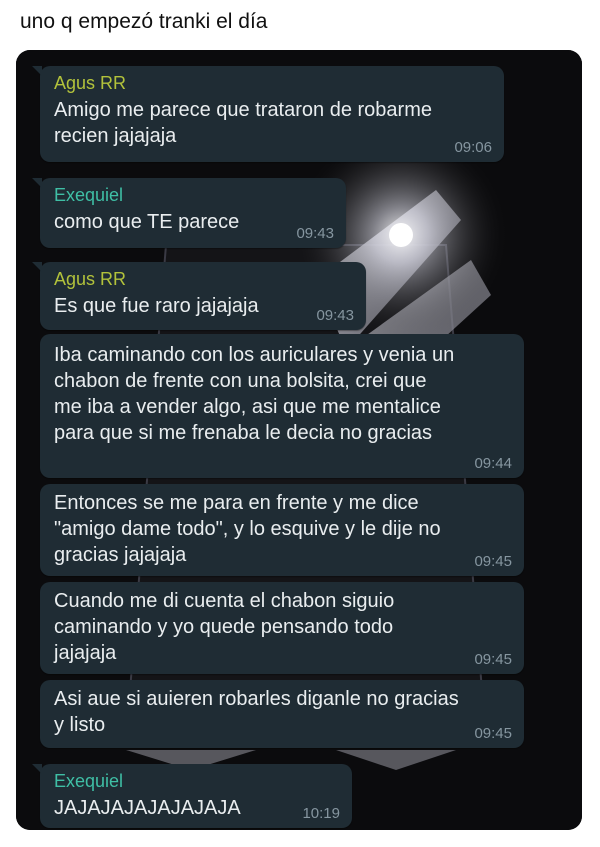 Image resolution: width=600 pixels, height=847 pixels. Describe the element at coordinates (473, 147) in the screenshot. I see `message-time: 09:06` at that location.